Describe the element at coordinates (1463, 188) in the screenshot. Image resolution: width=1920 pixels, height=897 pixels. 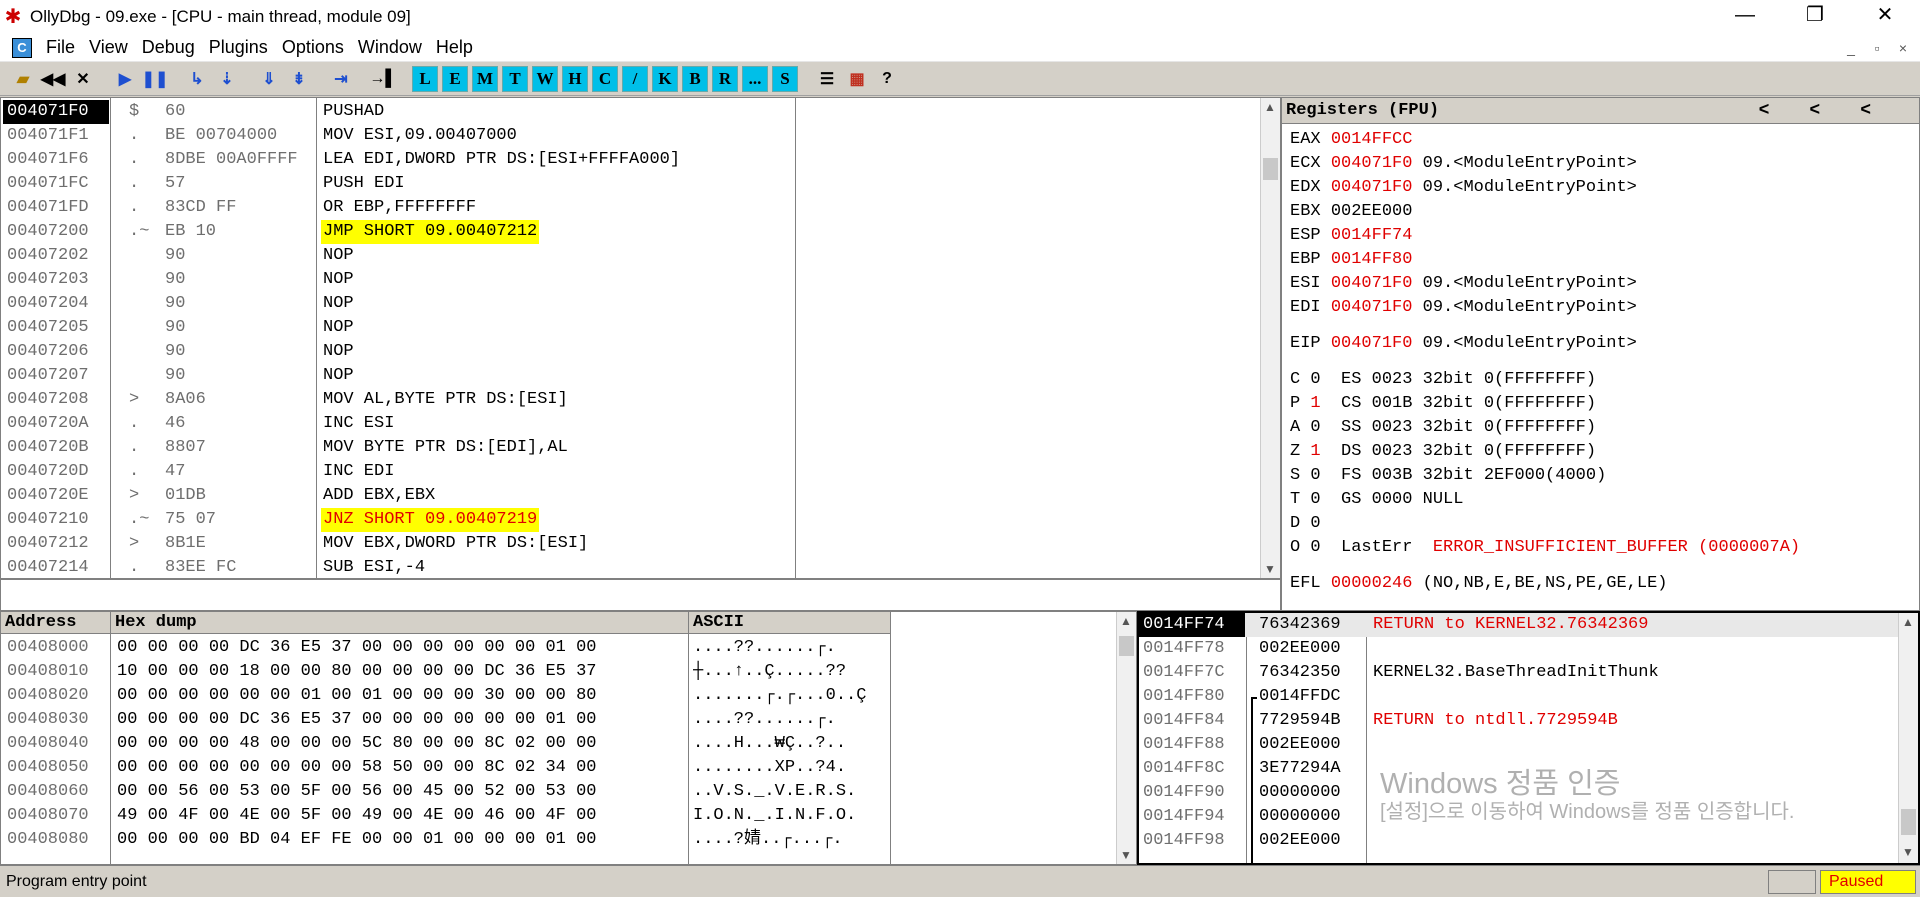
I see `register-edx: EDX 004071F0 09.<ModuleEntryPoint>` at that location.